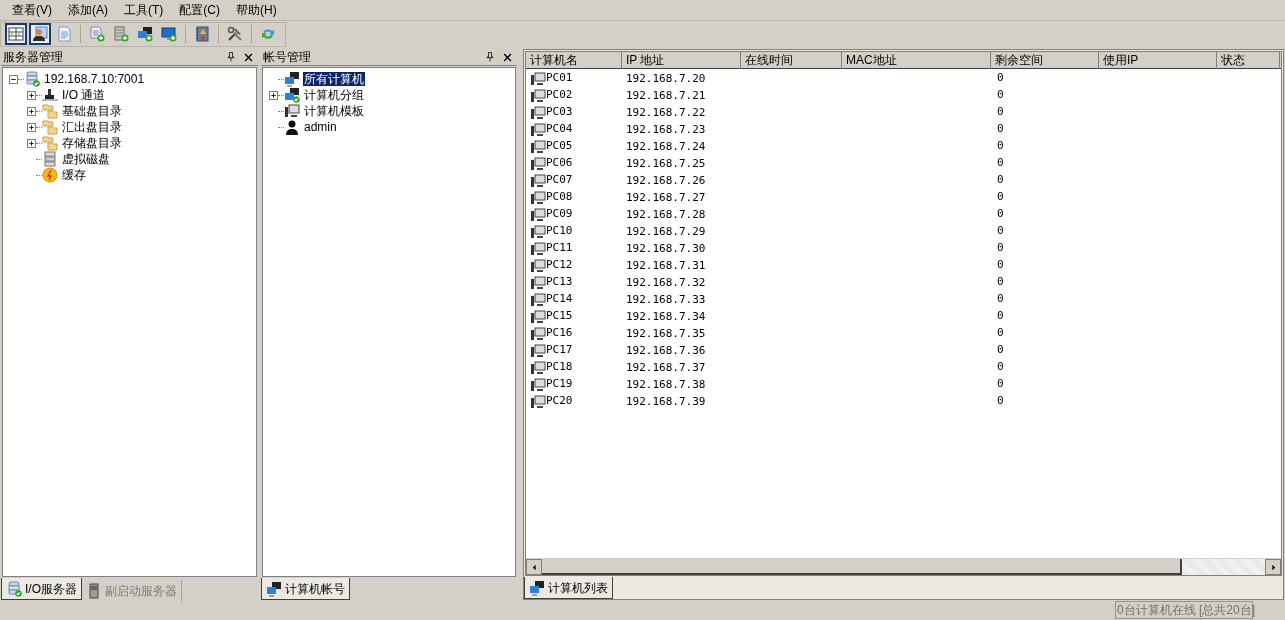  I want to click on table-cell: PC07, so click(559, 180).